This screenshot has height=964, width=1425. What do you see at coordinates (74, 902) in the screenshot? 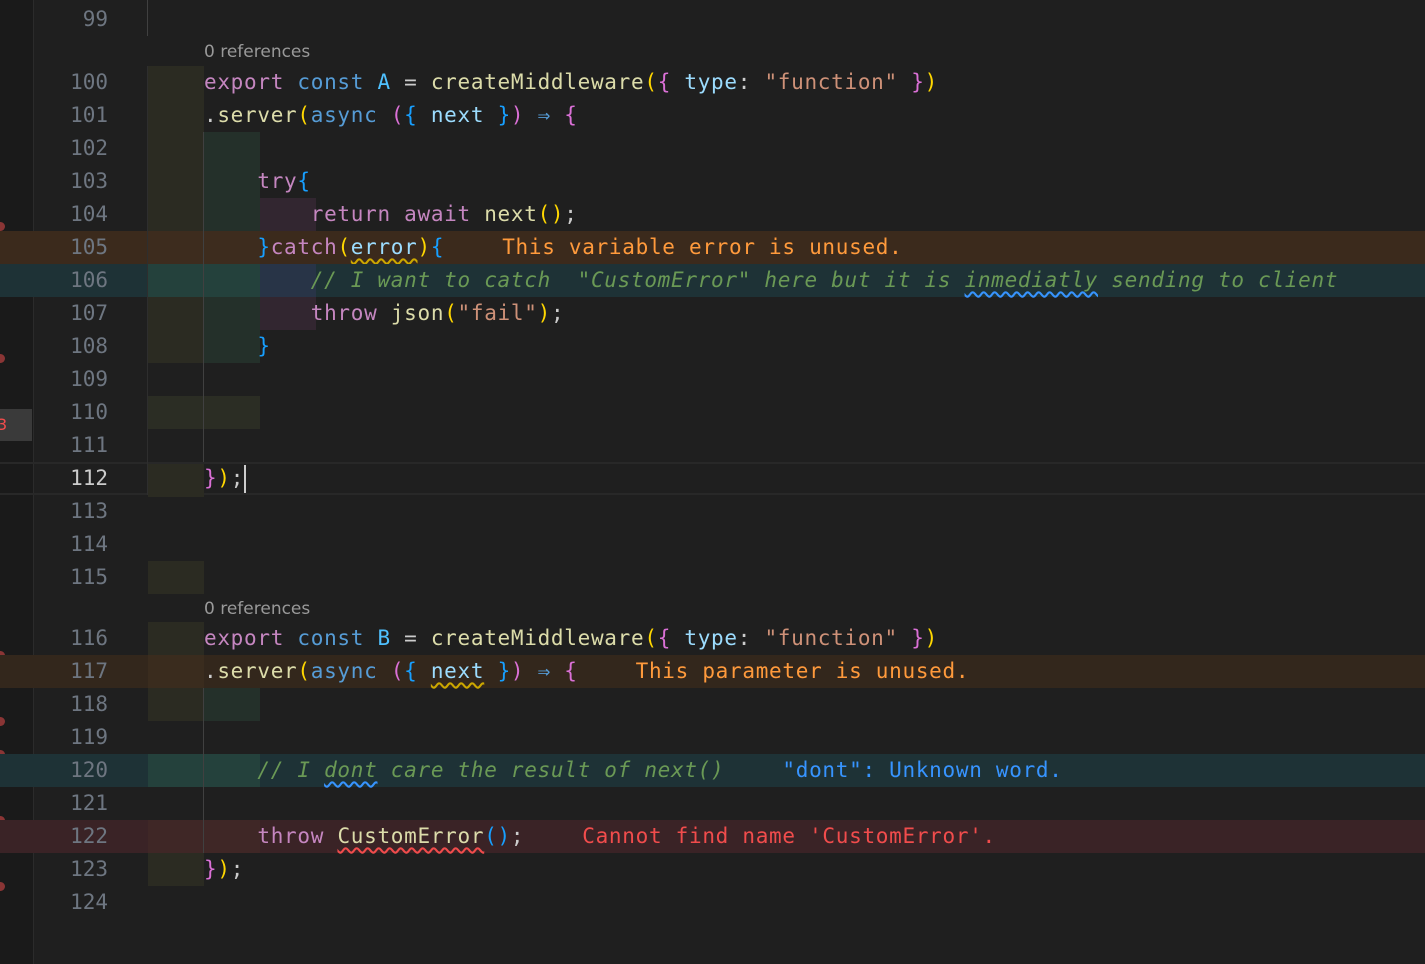
I see `line-number: 124` at bounding box center [74, 902].